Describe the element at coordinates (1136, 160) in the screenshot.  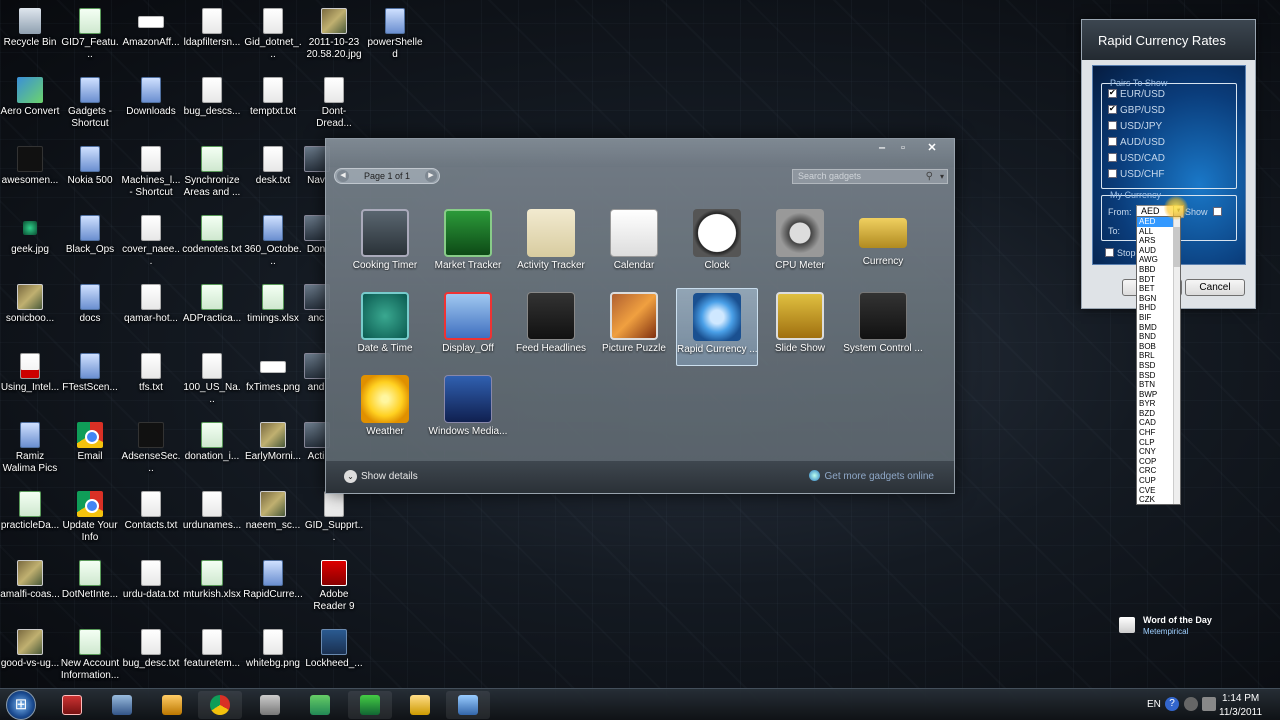
I see `currency-pair-option: USD/CAD` at that location.